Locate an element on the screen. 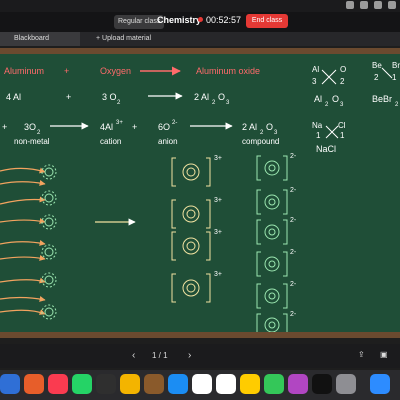 The width and height of the screenshot is (400, 400). product-al2o3: 2 Al is located at coordinates (201, 97).